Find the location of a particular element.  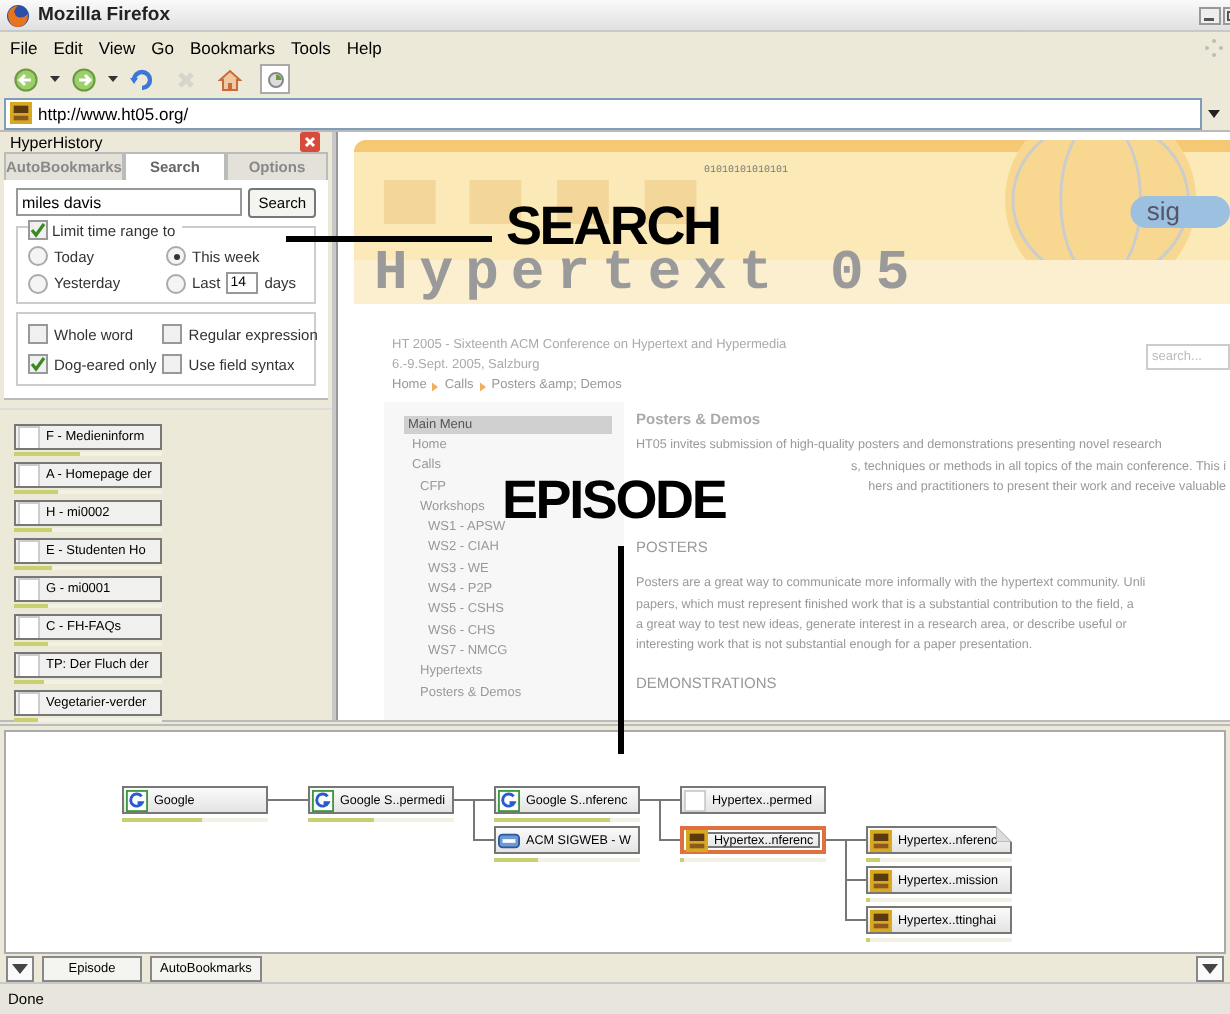

clock-icon is located at coordinates (275, 79).